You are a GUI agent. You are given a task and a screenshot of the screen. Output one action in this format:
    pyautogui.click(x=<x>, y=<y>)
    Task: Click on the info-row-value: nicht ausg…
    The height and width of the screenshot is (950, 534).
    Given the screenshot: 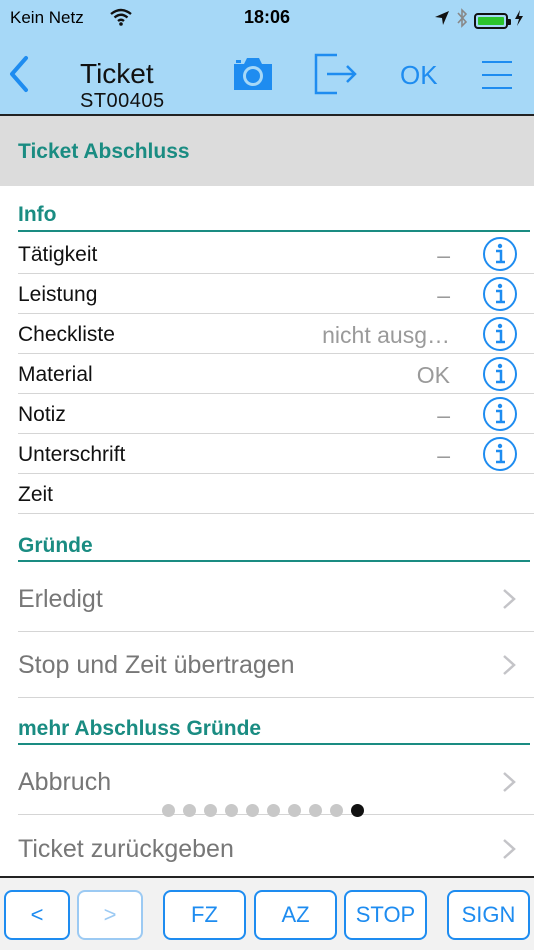 What is the action you would take?
    pyautogui.click(x=386, y=335)
    